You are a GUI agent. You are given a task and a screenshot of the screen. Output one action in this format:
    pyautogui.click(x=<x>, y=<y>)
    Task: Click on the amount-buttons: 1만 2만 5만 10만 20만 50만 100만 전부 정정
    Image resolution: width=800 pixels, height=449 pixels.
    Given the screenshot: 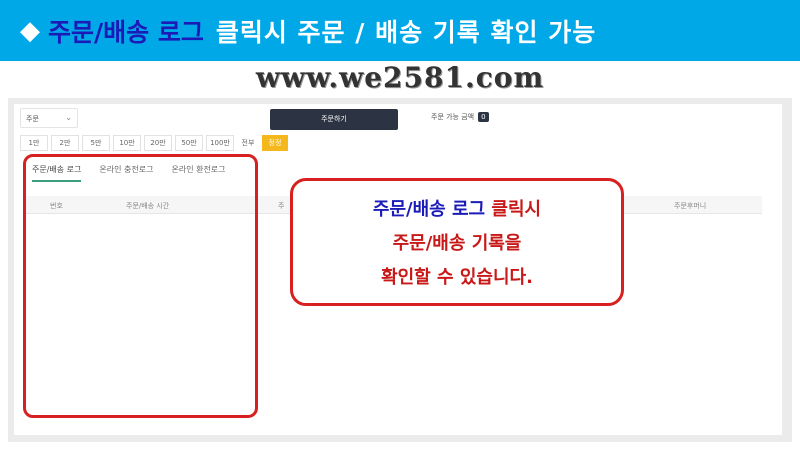 What is the action you would take?
    pyautogui.click(x=154, y=143)
    